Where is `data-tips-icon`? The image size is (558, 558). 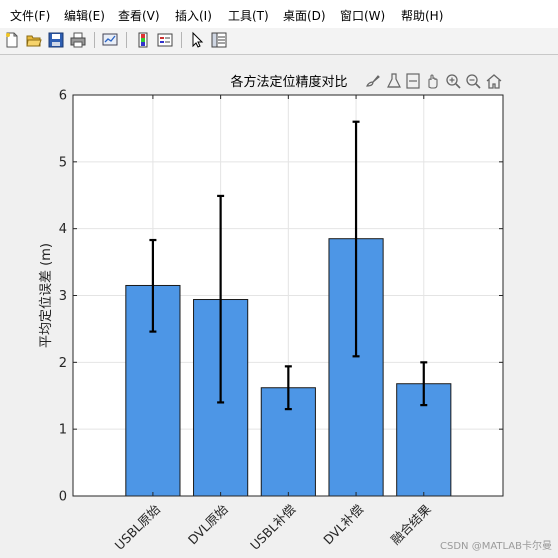 data-tips-icon is located at coordinates (394, 81).